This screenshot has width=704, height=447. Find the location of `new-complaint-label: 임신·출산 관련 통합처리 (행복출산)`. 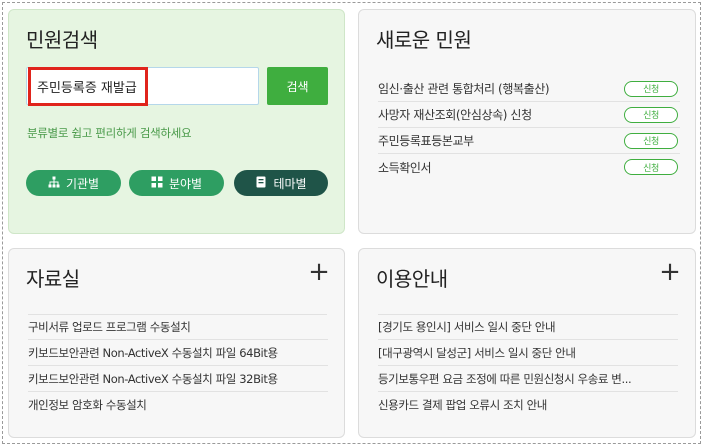

new-complaint-label: 임신·출산 관련 통합처리 (행복출산) is located at coordinates (464, 89).